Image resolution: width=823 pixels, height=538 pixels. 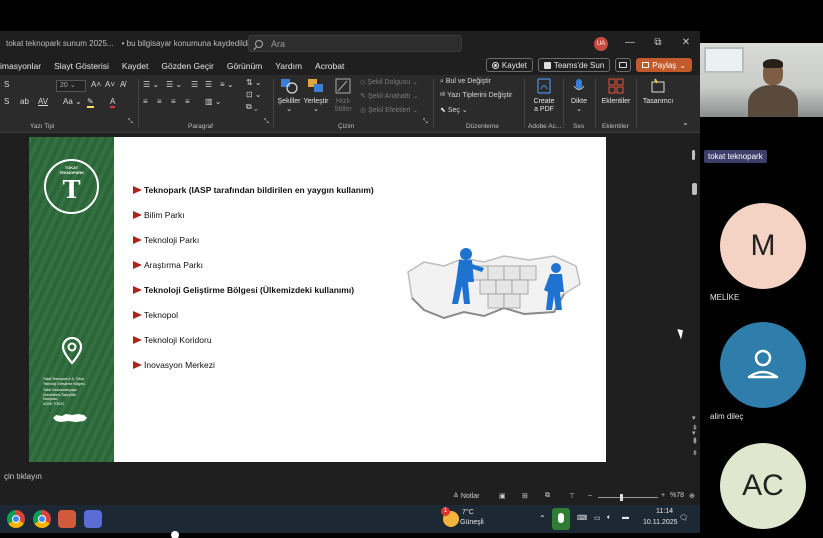 What do you see at coordinates (194, 84) in the screenshot?
I see `decrease-indent-icon: ☰` at bounding box center [194, 84].